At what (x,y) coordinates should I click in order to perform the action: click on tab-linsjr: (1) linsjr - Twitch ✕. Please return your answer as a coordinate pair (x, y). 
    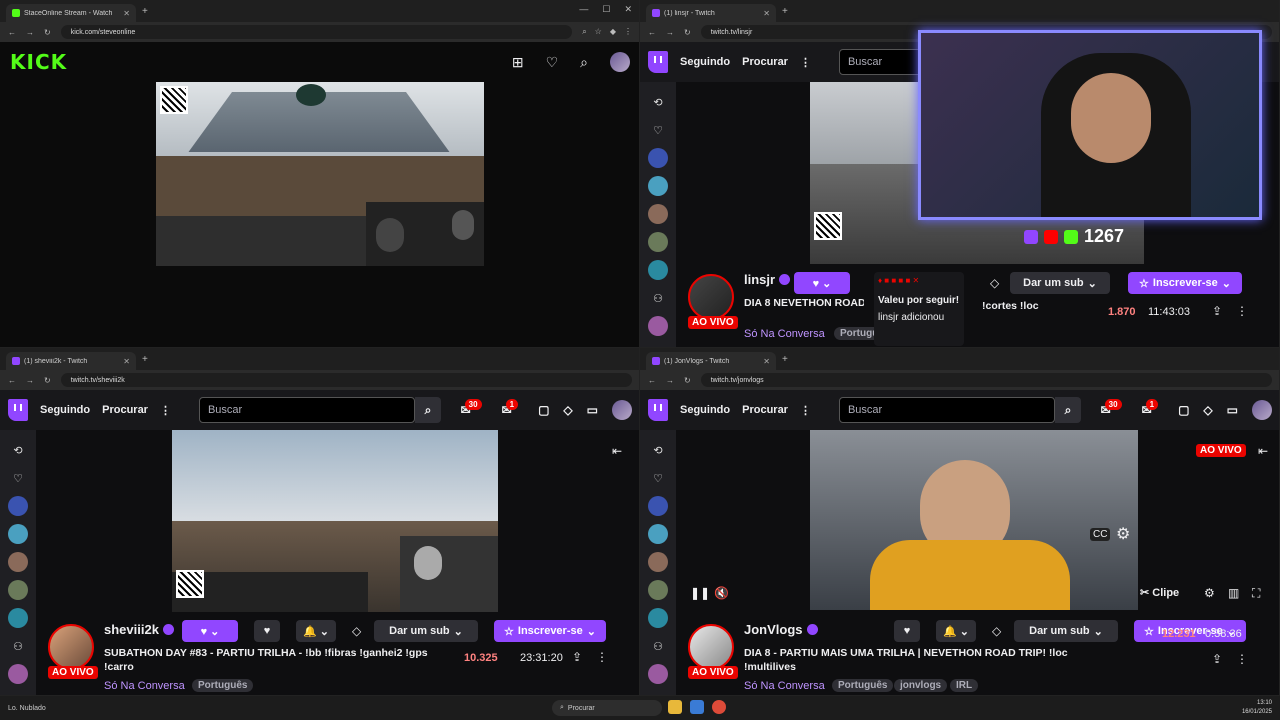
    Looking at the image, I should click on (711, 13).